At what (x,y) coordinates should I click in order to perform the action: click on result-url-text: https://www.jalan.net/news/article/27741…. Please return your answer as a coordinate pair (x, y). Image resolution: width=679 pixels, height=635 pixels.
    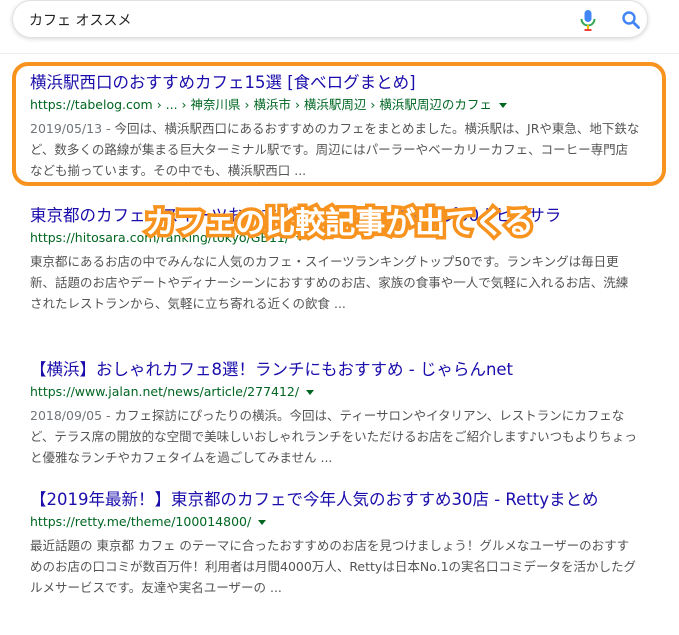
    Looking at the image, I should click on (165, 391).